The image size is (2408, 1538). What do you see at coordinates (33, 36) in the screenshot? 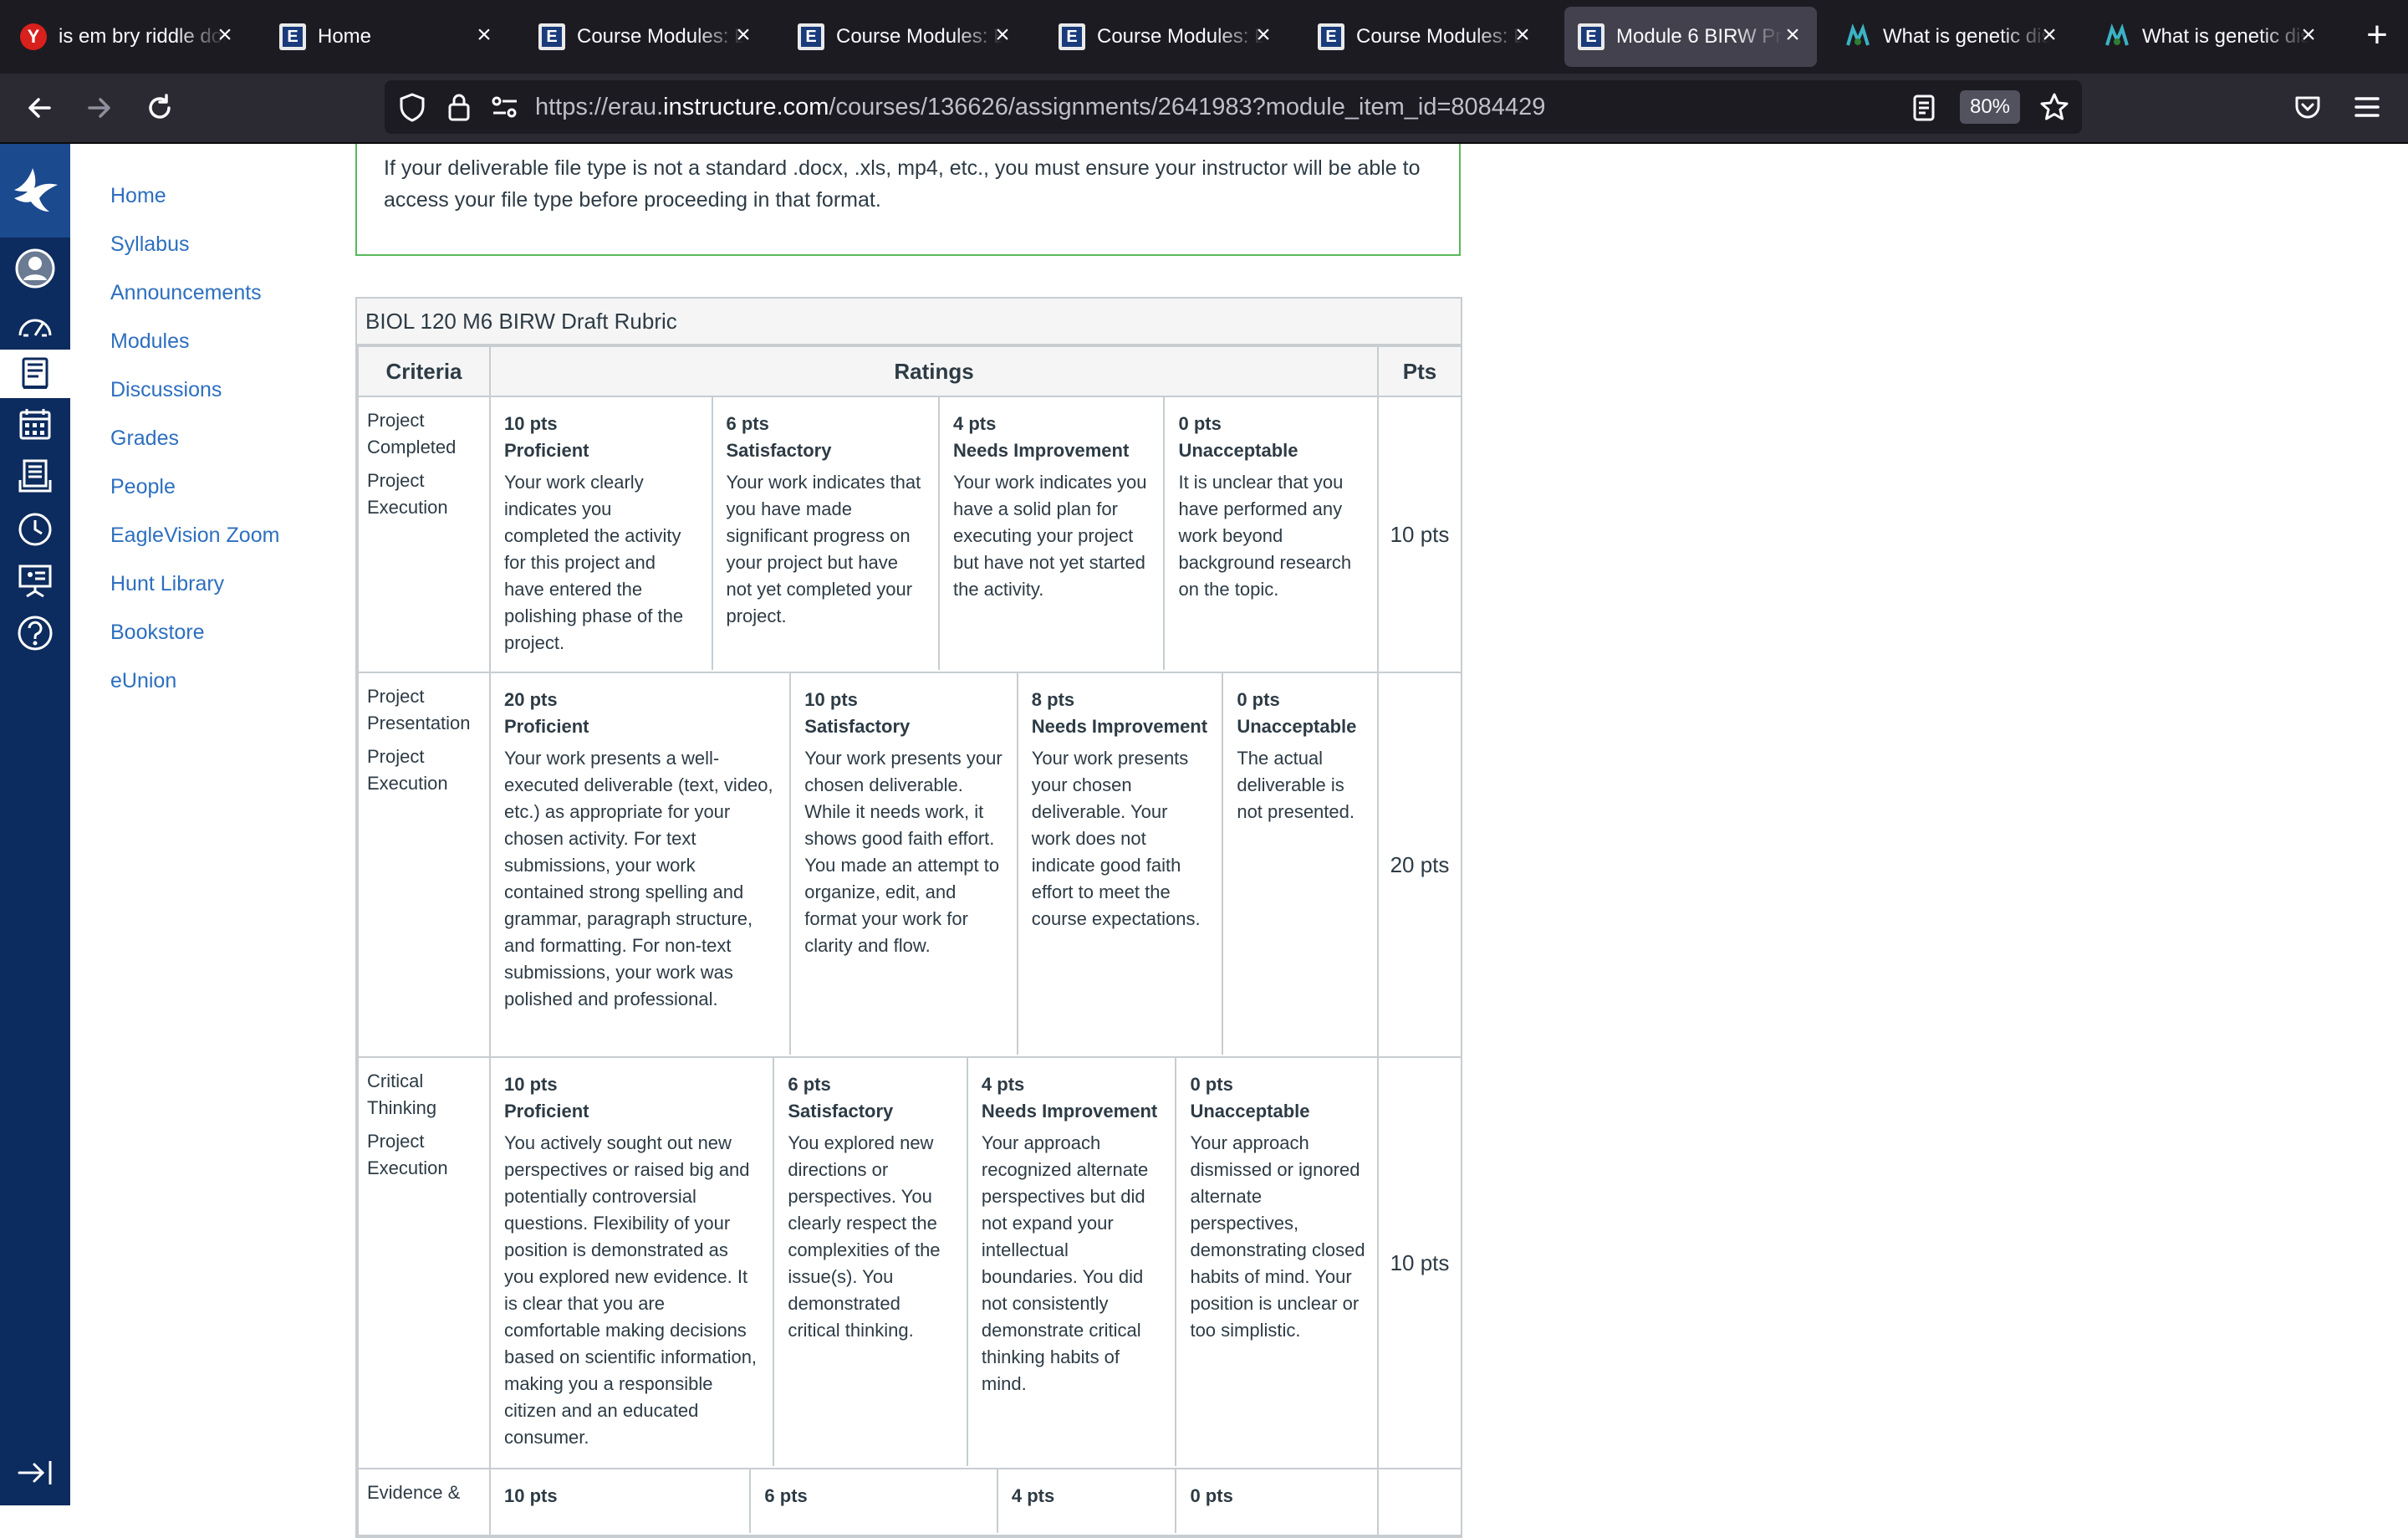
I see `yahoo-favicon-icon: Y` at bounding box center [33, 36].